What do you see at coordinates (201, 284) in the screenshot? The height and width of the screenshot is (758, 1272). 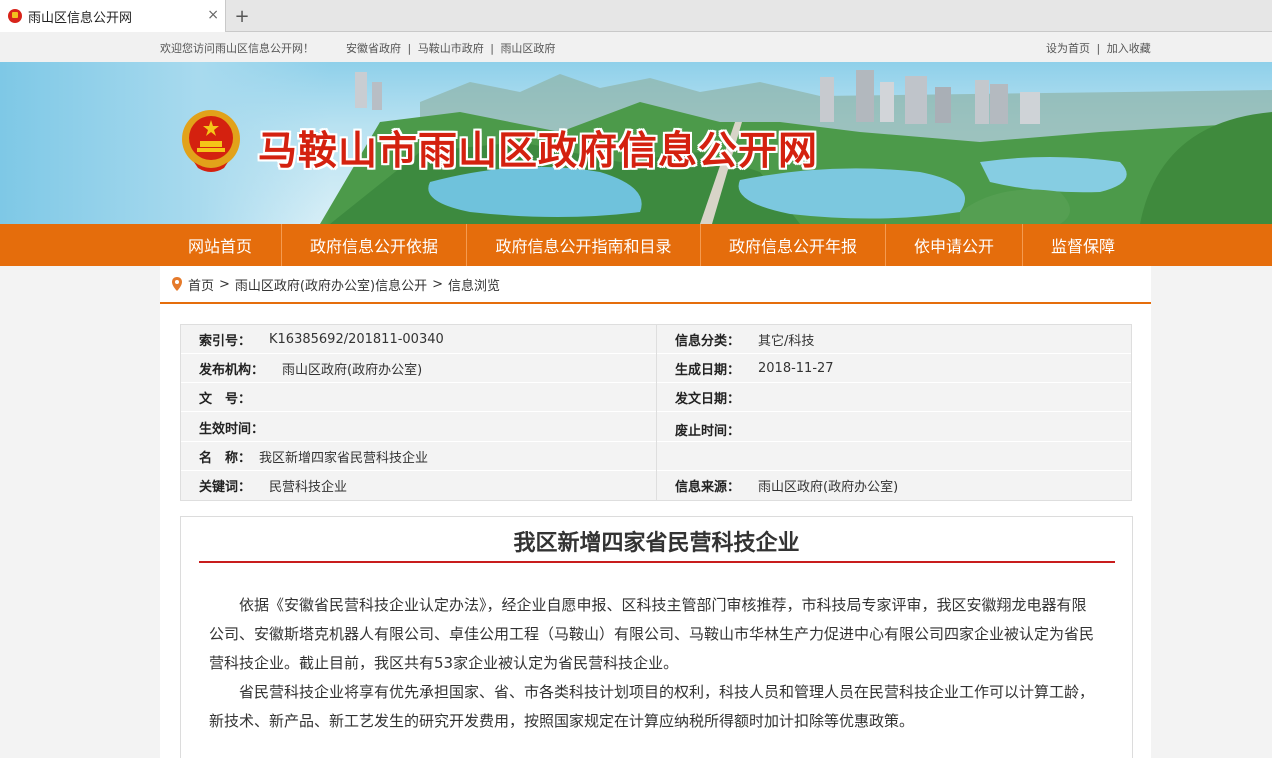 I see `breadcrumb-home: 首页` at bounding box center [201, 284].